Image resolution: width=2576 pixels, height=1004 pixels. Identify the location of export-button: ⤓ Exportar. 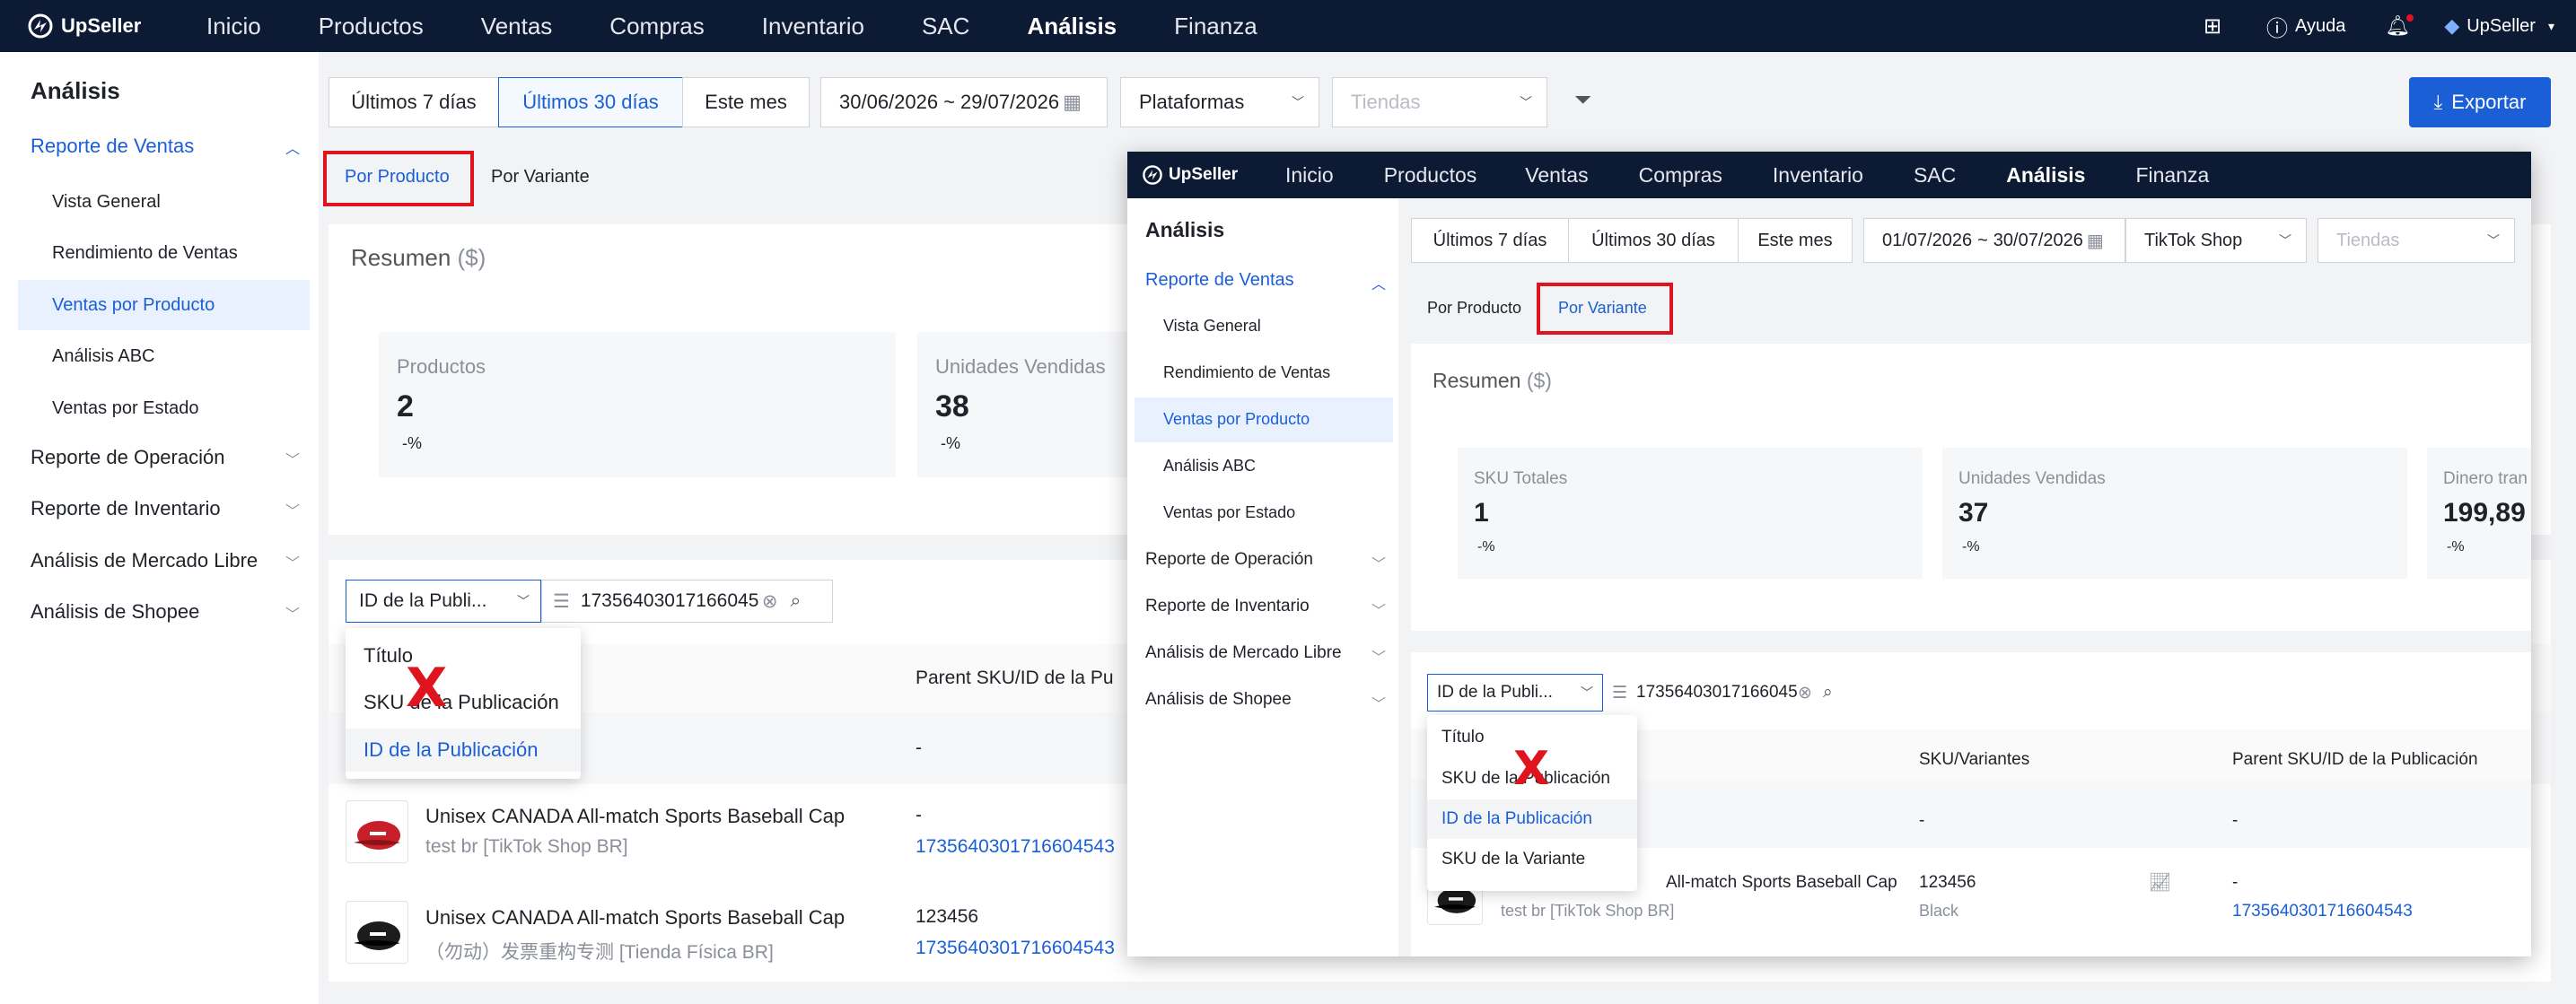
(2480, 102).